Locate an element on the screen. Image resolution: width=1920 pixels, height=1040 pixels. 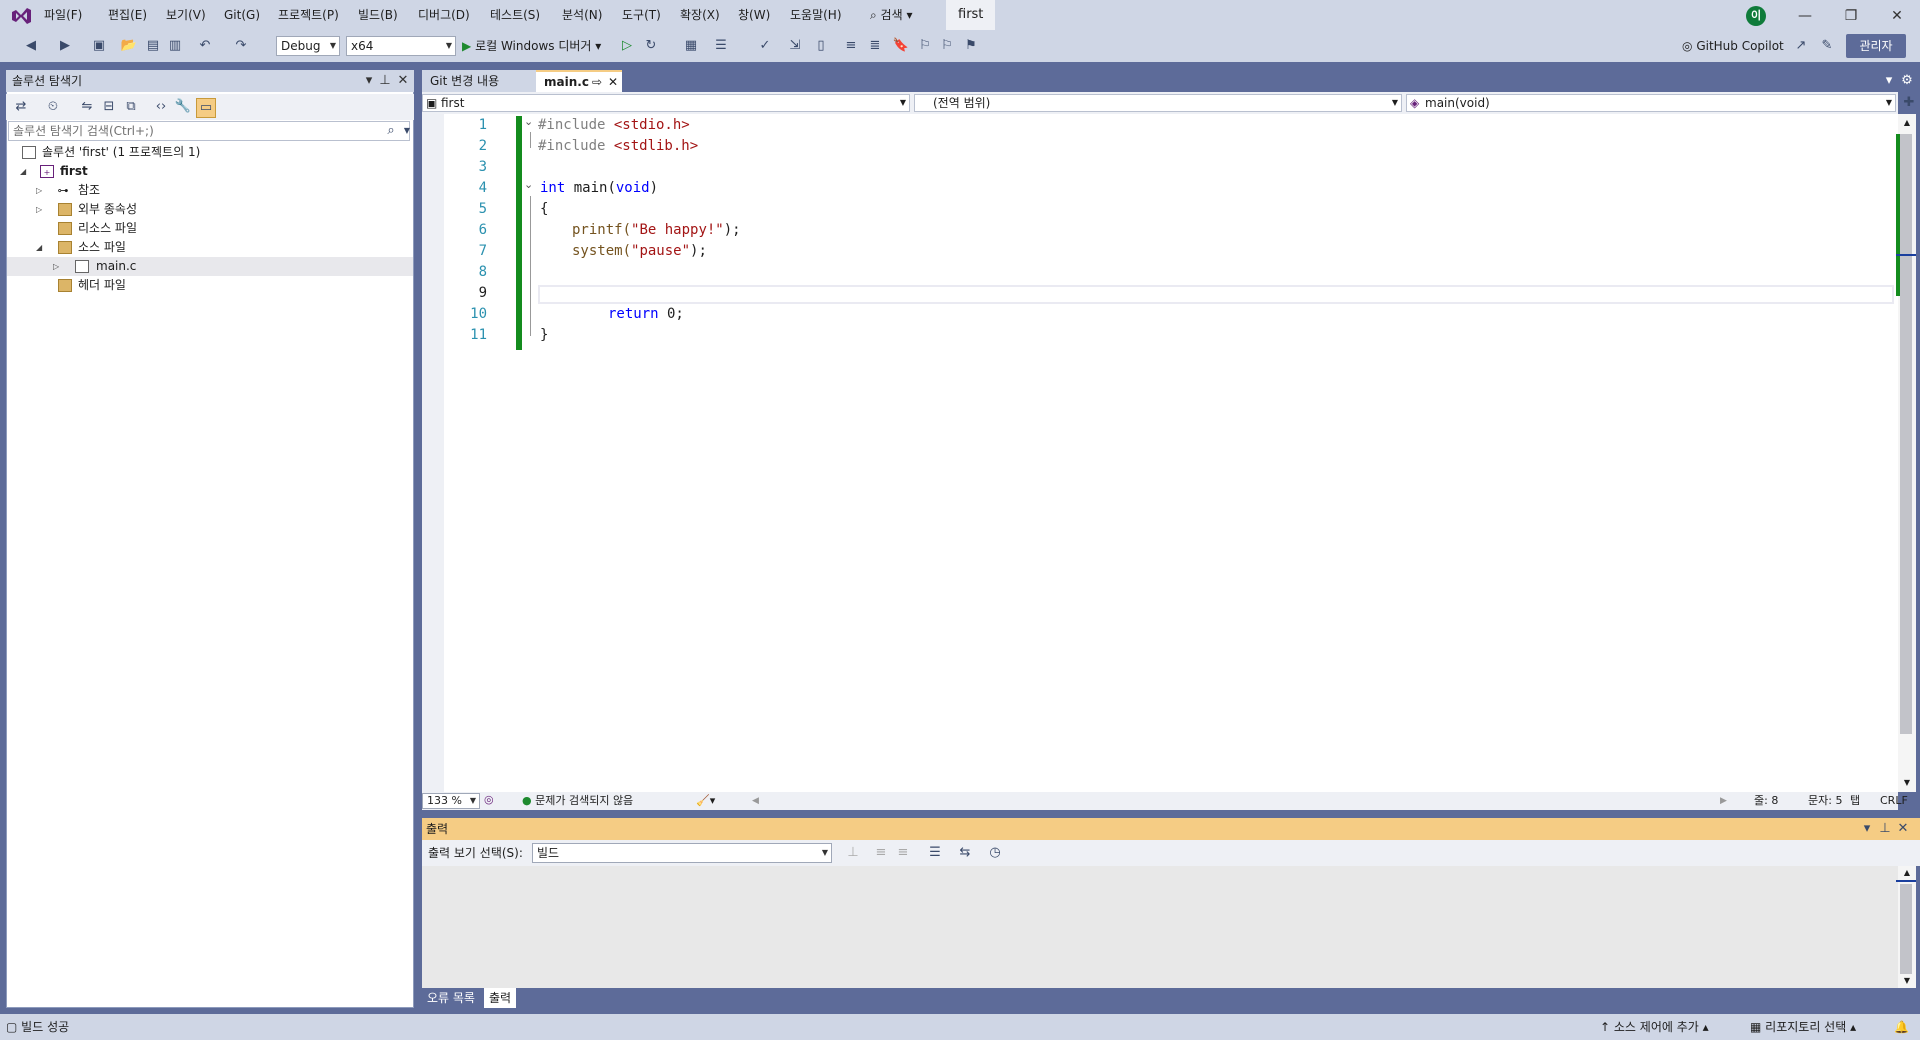
menu-item: 편집(E) is located at coordinates (127, 16).